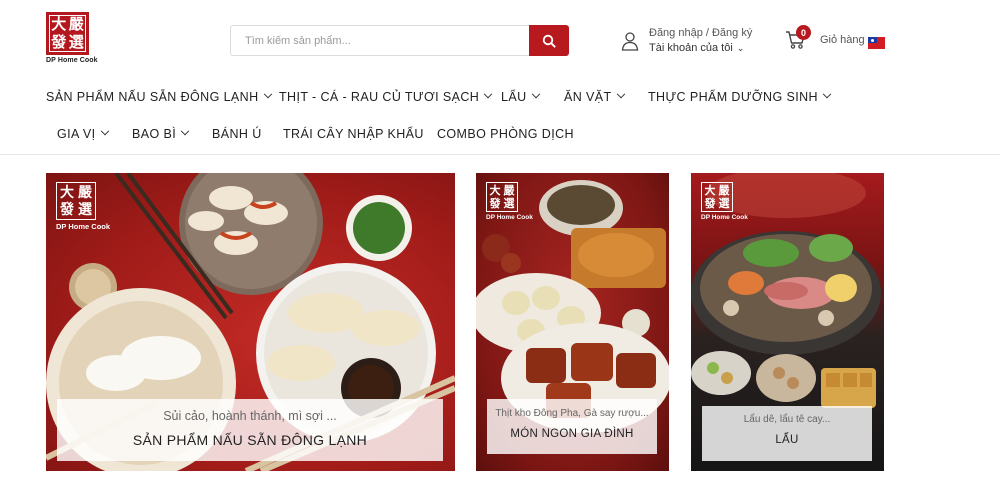 This screenshot has height=494, width=1000. What do you see at coordinates (787, 440) in the screenshot?
I see `banner-title: LẨU` at bounding box center [787, 440].